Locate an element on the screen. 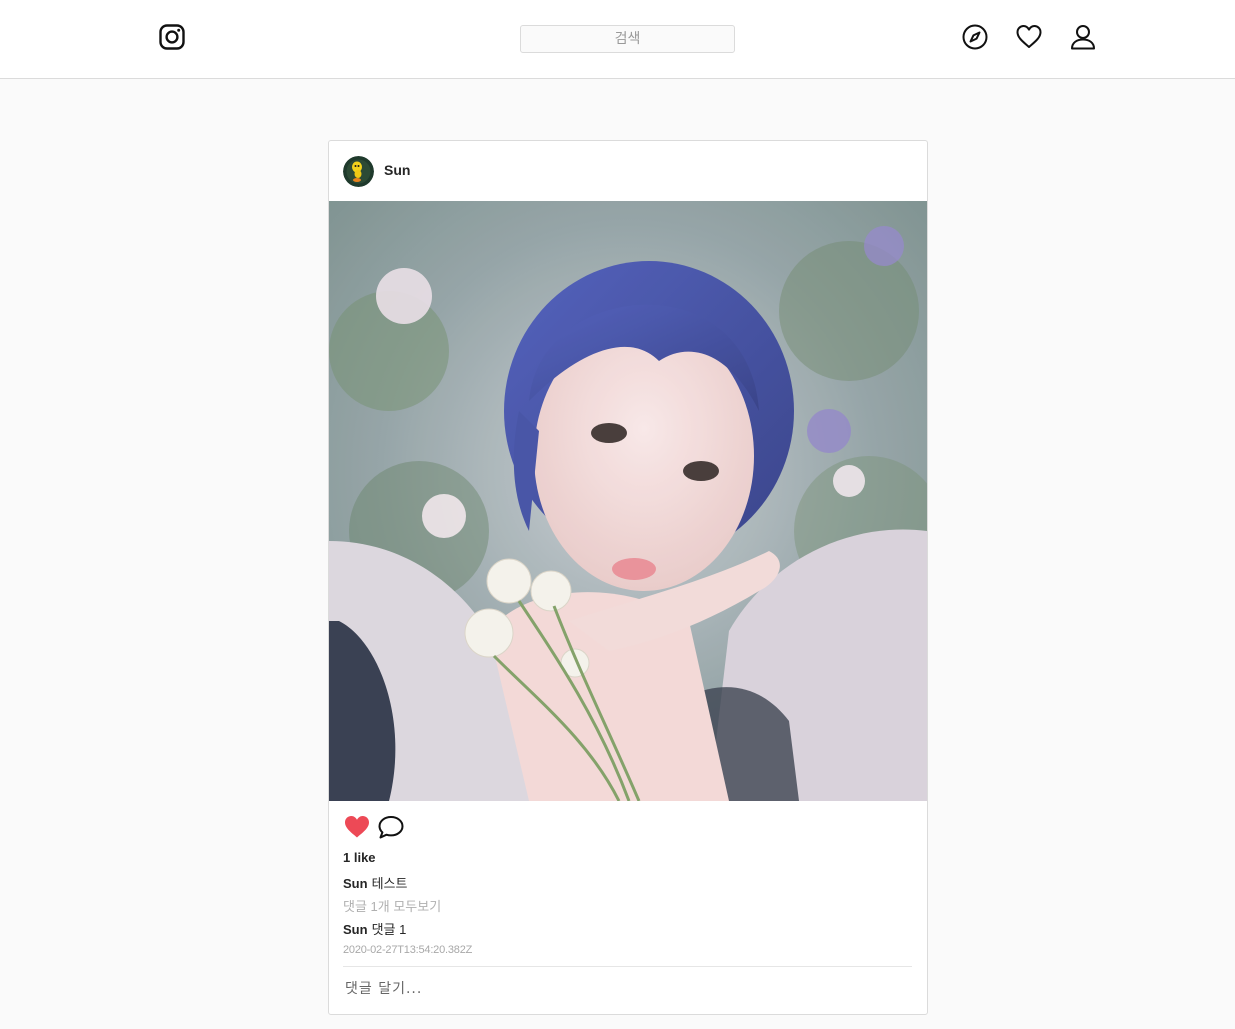 This screenshot has height=1029, width=1235. divider is located at coordinates (627, 966).